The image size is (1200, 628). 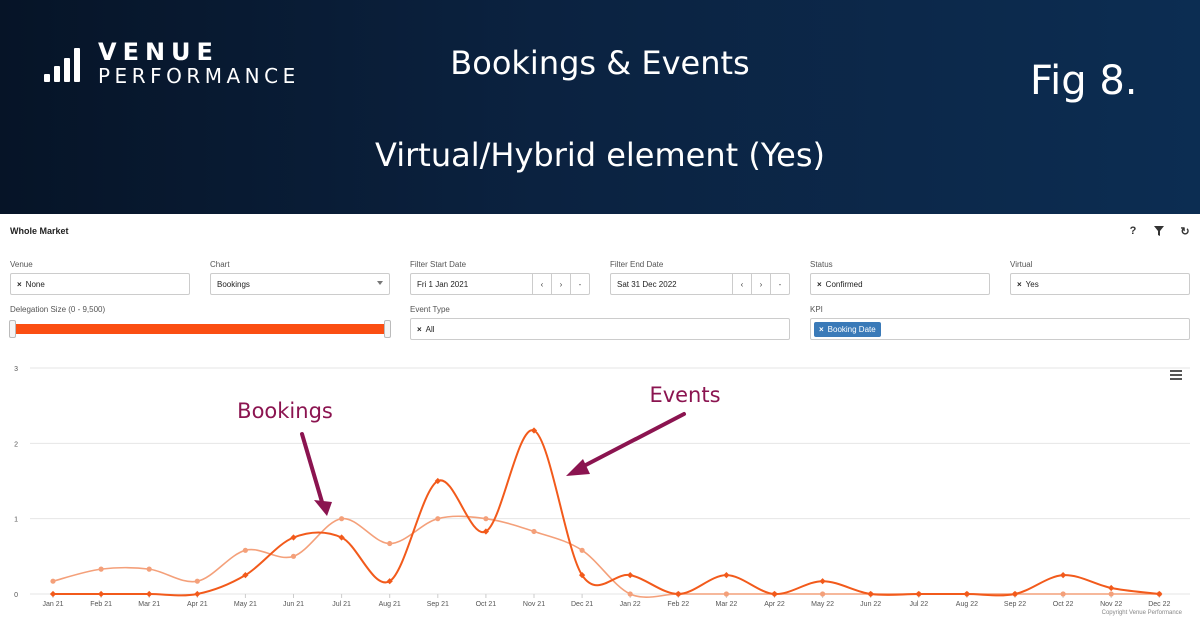 What do you see at coordinates (323, 508) in the screenshot?
I see `annotation-bookings-arrowhead` at bounding box center [323, 508].